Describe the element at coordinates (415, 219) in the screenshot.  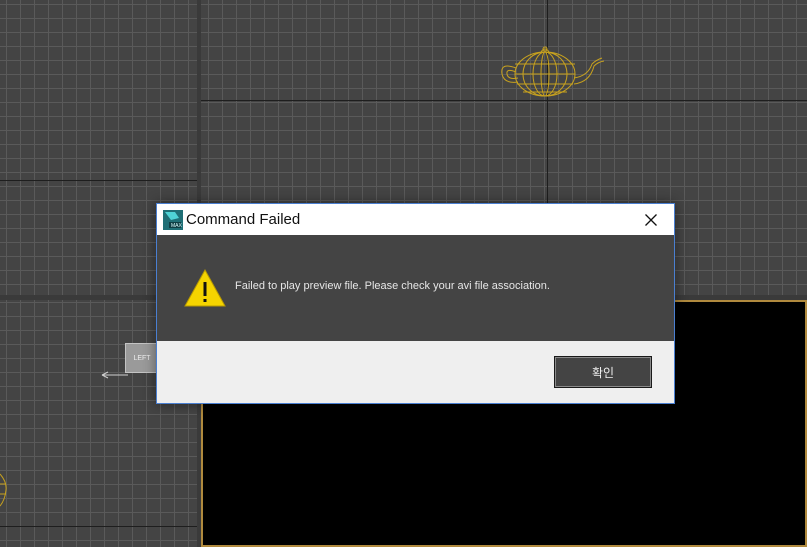
I see `dialog-titlebar: MAX Command Failed` at that location.